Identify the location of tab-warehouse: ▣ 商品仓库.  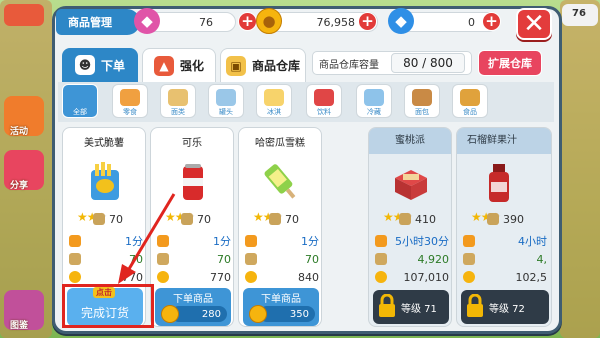
(263, 65).